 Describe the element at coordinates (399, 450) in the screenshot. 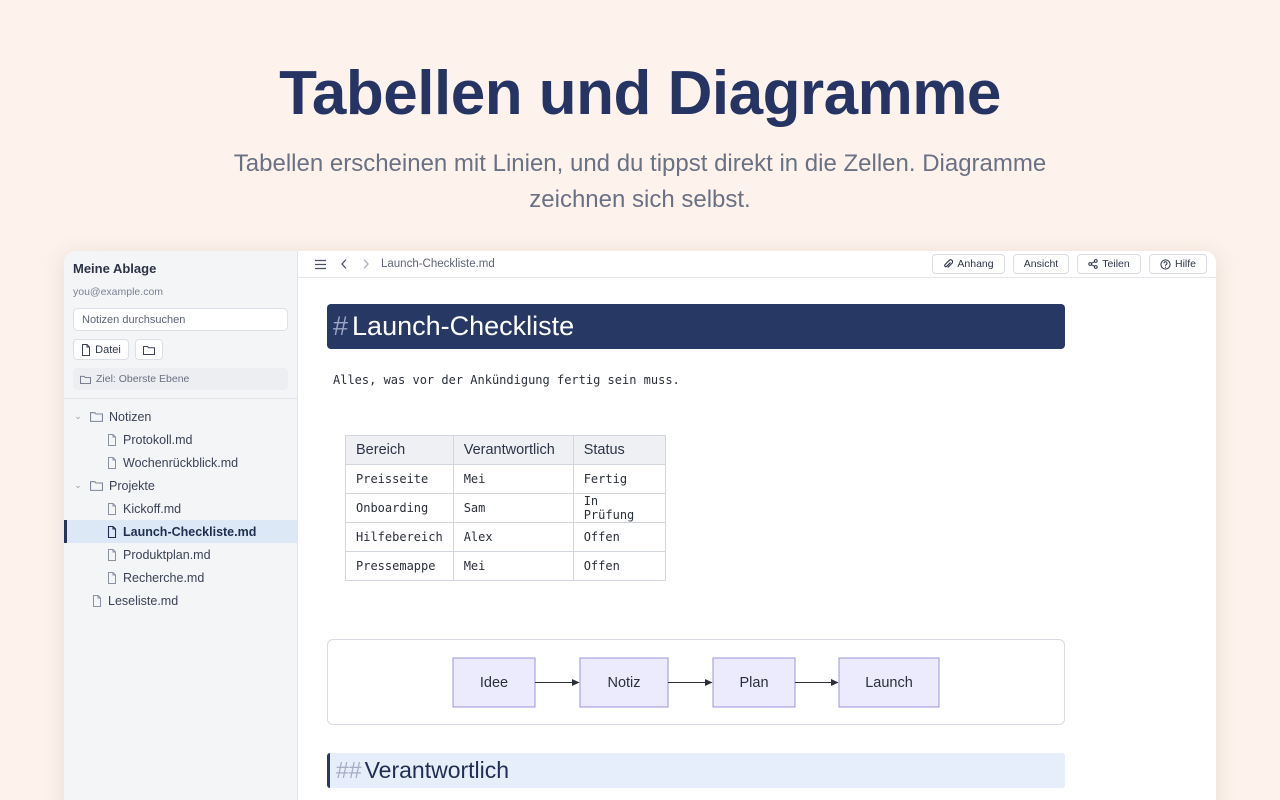

I see `table-header-cell: Bereich` at that location.